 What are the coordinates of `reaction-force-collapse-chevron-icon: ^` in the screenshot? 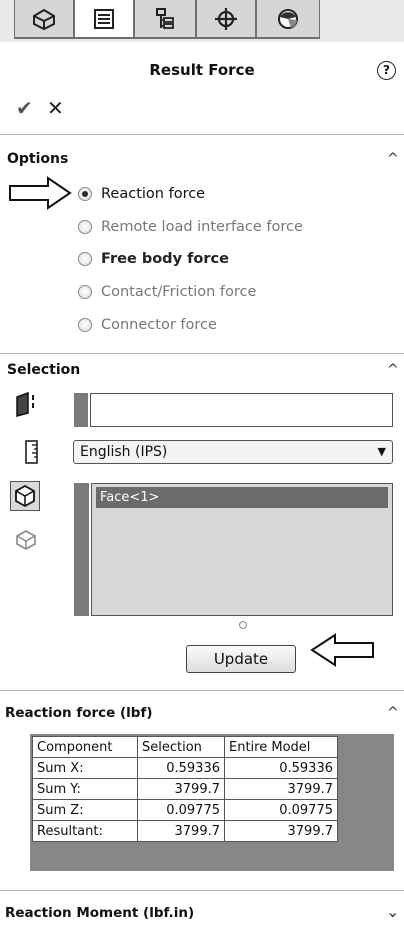 It's located at (393, 713).